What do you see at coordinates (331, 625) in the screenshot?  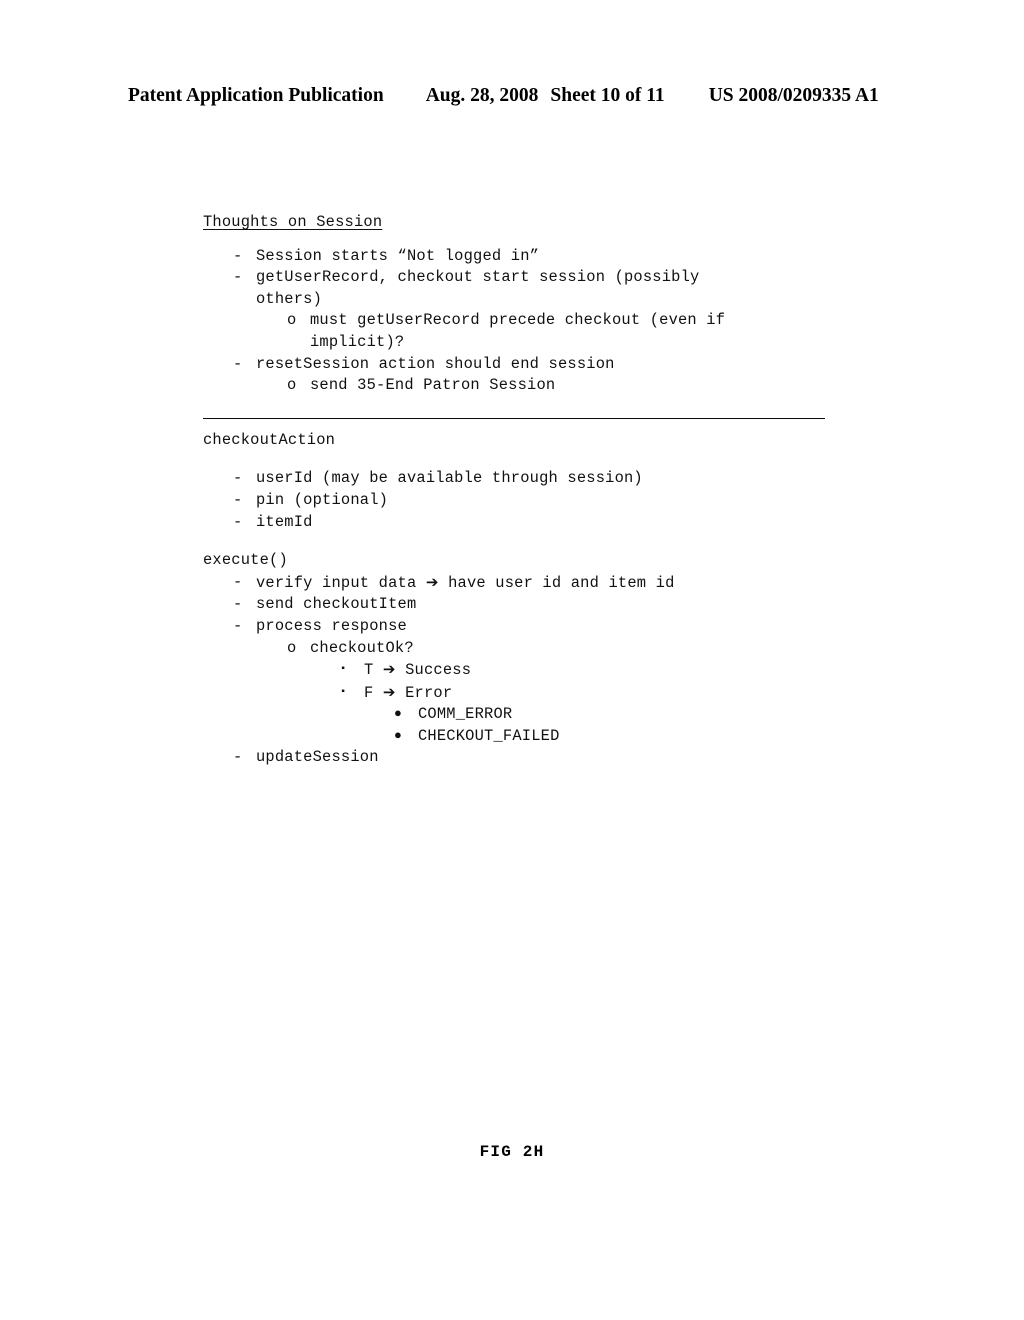 I see `list-item-text: process response` at bounding box center [331, 625].